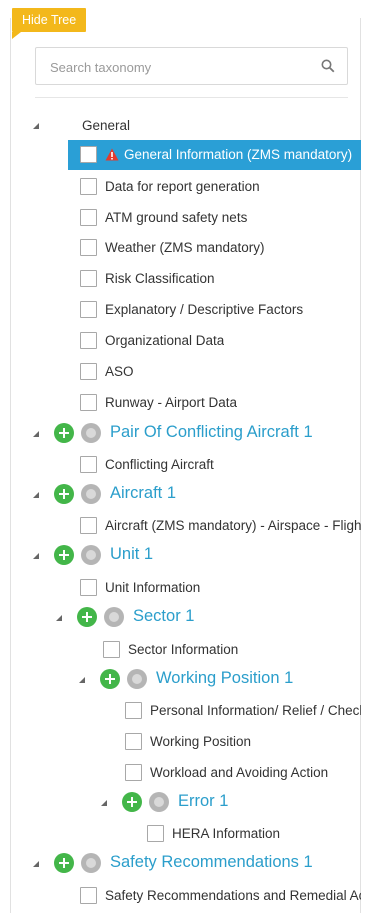  I want to click on tree-label: Unit 1, so click(132, 554).